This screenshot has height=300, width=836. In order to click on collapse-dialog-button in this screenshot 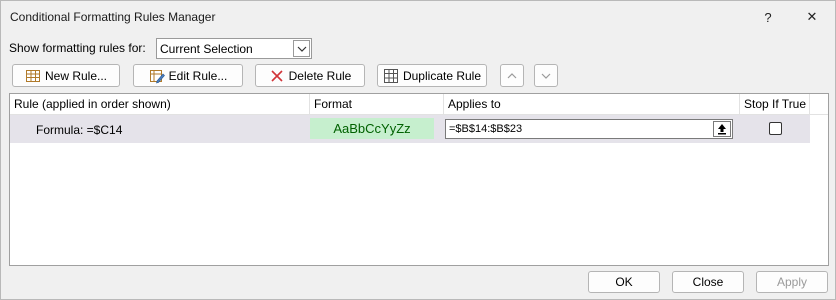, I will do `click(722, 129)`.